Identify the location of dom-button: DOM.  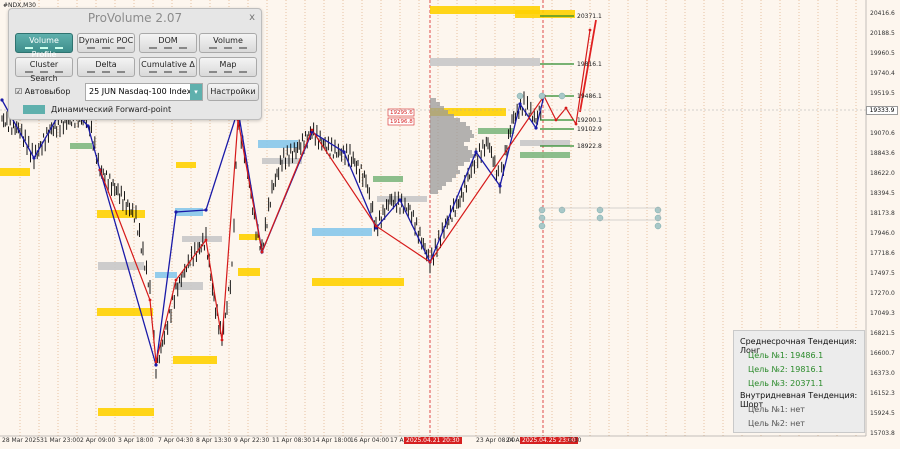
(168, 43).